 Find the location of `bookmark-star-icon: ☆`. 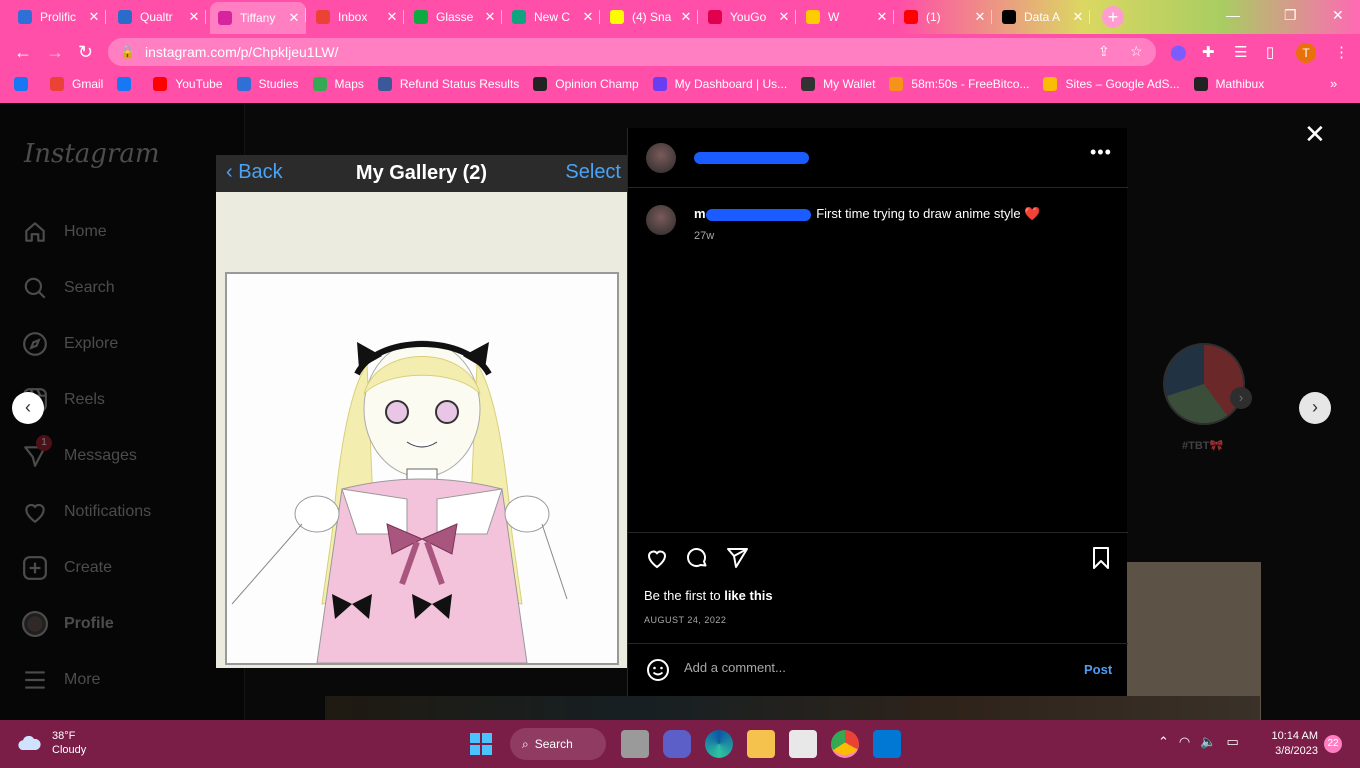

bookmark-star-icon: ☆ is located at coordinates (1136, 51).